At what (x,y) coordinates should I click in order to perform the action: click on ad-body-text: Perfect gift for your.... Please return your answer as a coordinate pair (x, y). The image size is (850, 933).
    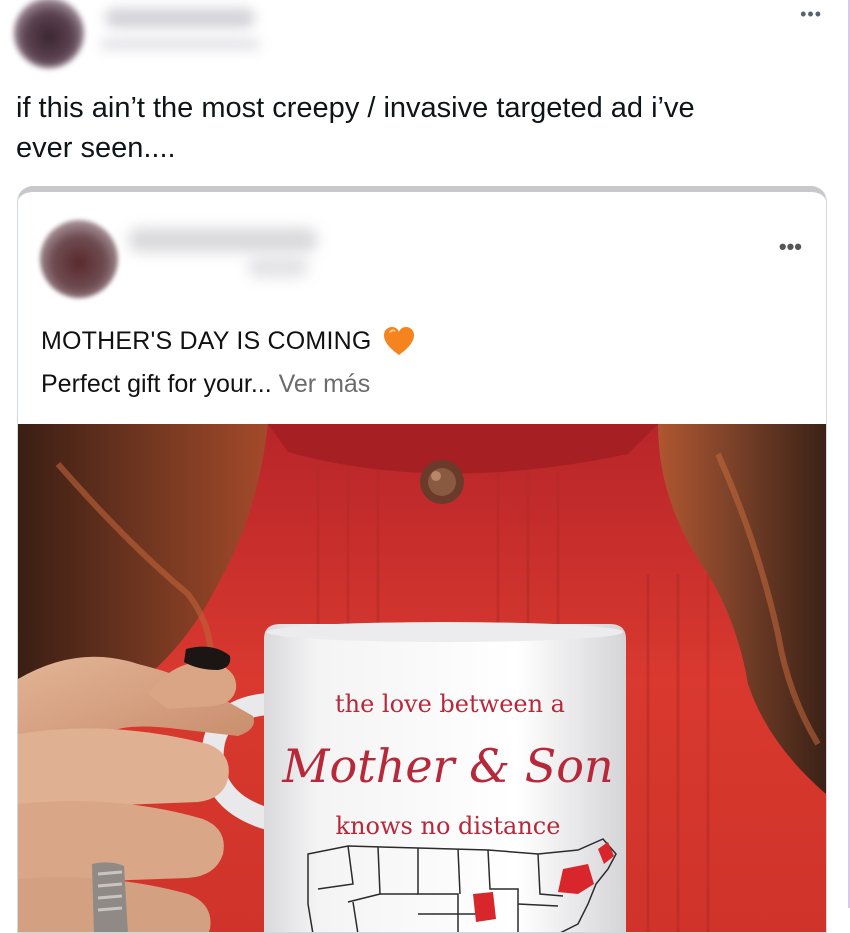
    Looking at the image, I should click on (160, 384).